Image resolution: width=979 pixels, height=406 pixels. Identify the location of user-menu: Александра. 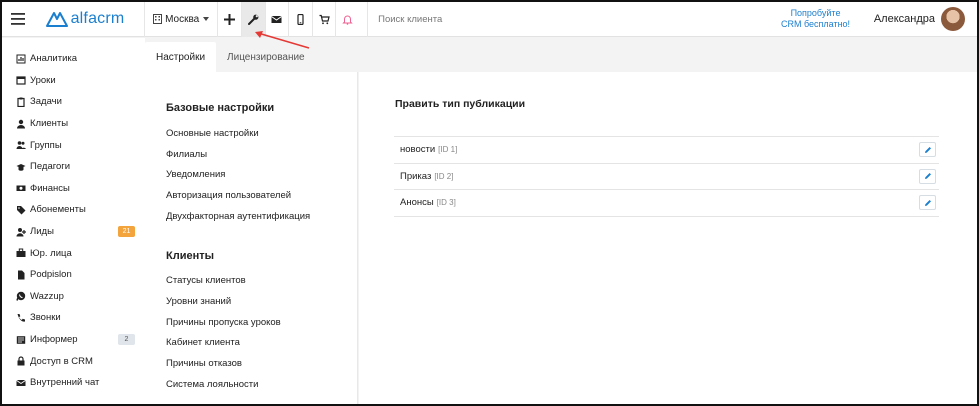
(921, 19).